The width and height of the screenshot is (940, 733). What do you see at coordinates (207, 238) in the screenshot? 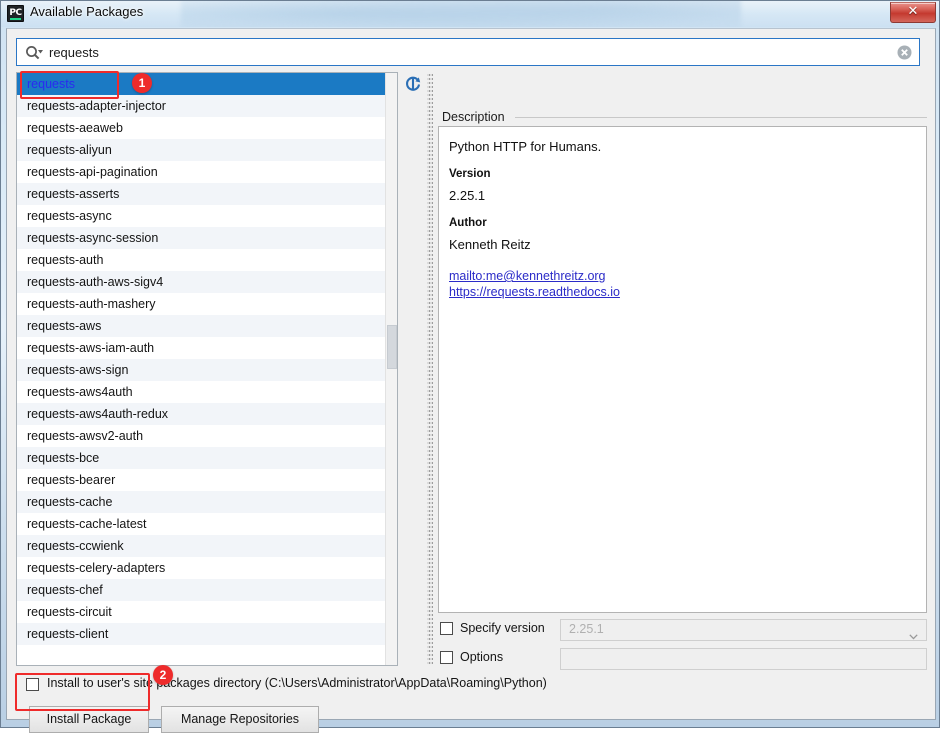
I see `package-list-item: requests-async-session` at bounding box center [207, 238].